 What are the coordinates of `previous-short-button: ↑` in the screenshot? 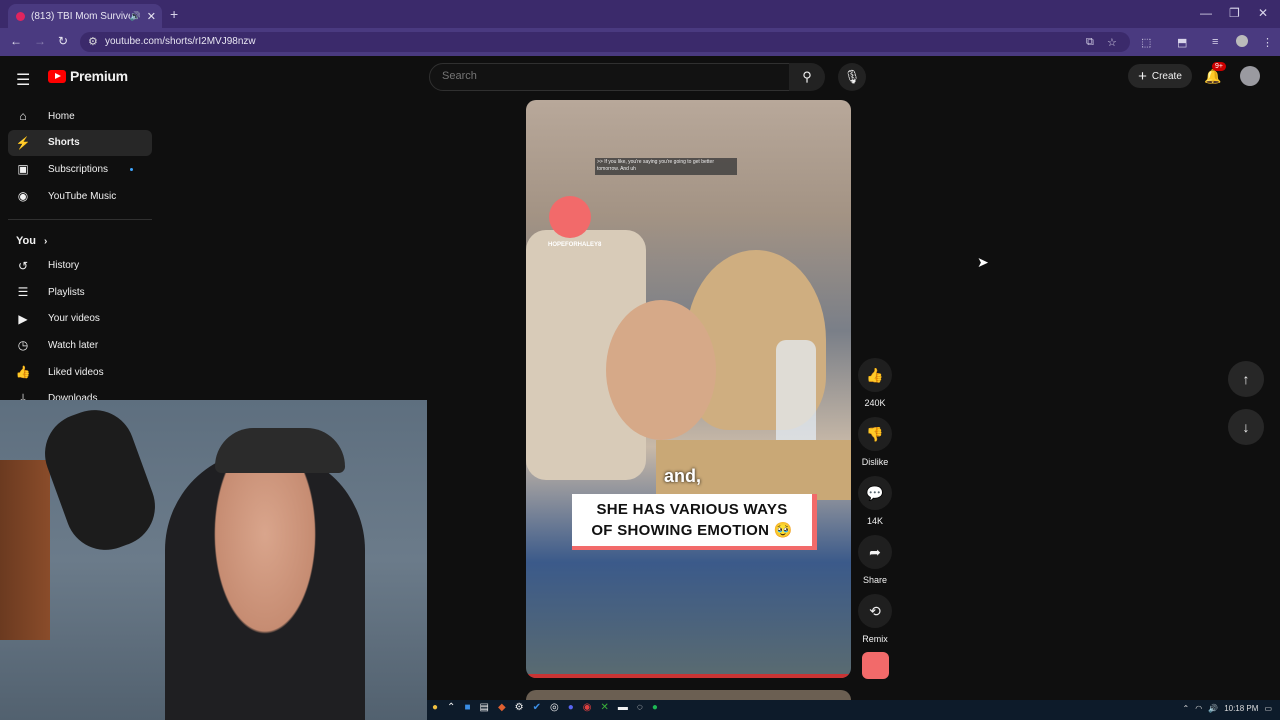 It's located at (1246, 379).